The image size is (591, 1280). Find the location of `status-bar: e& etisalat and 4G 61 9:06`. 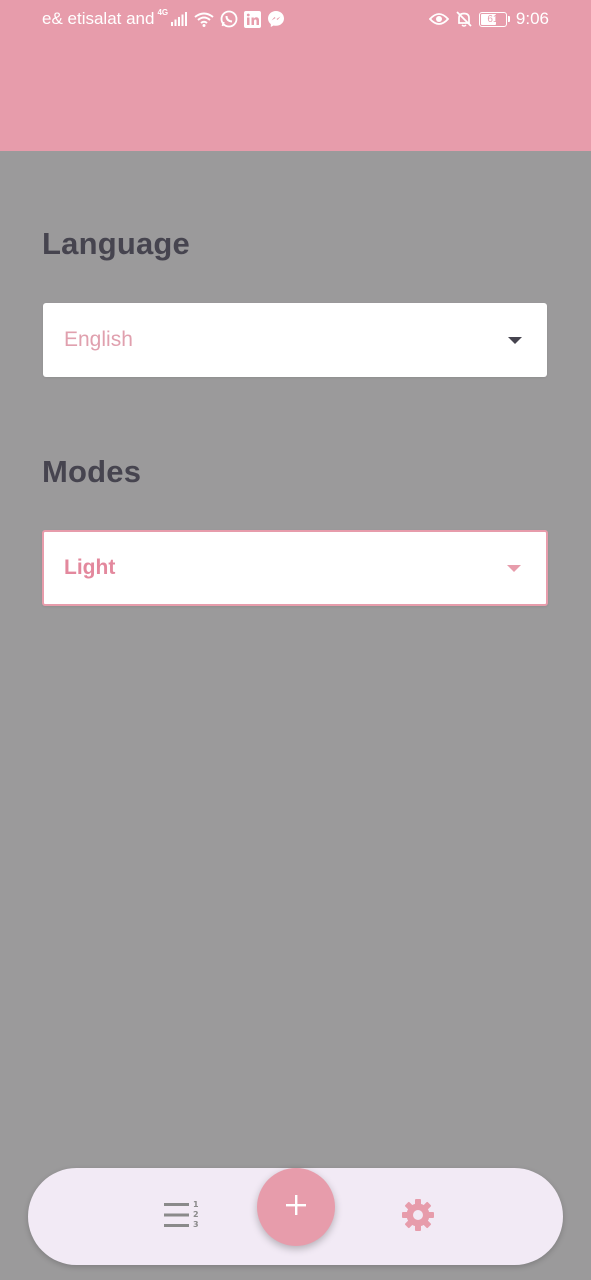

status-bar: e& etisalat and 4G 61 9:06 is located at coordinates (295, 20).